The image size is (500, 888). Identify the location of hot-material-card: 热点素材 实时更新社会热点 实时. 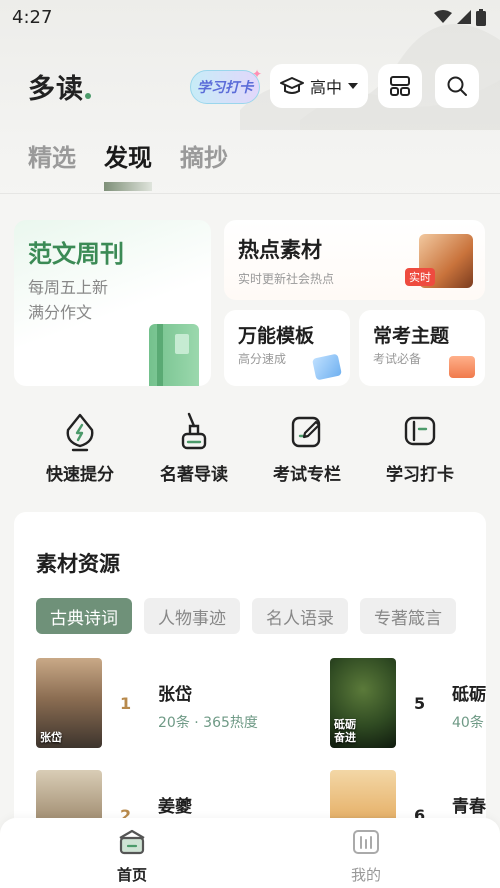
(354, 260).